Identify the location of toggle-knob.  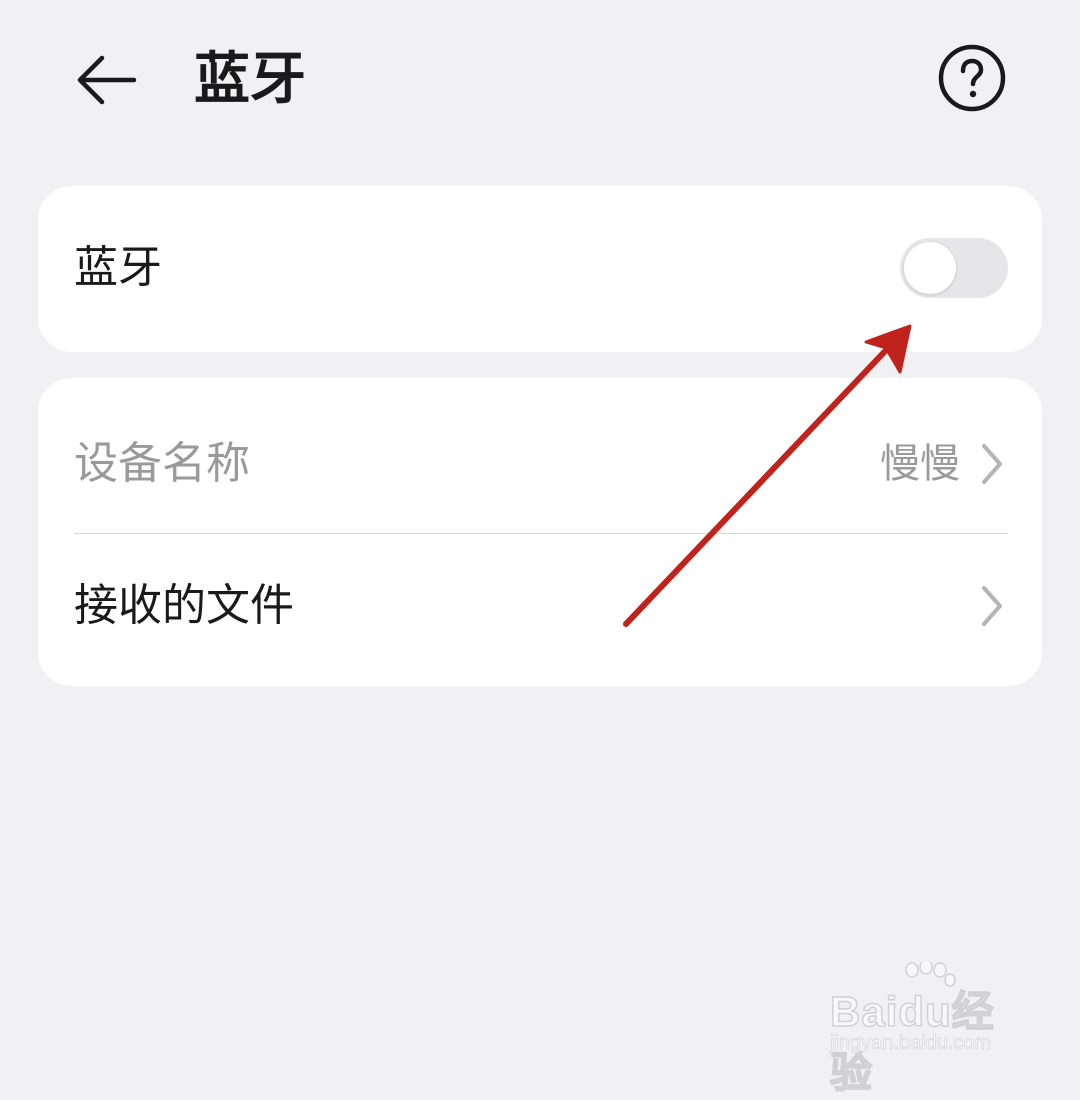
(930, 268).